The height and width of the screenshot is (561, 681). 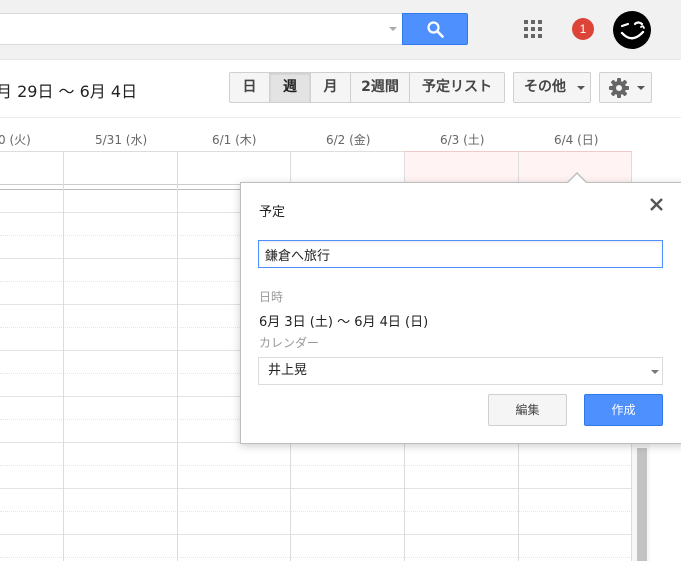 I want to click on view-two-weeks-button: 2週間, so click(x=380, y=87).